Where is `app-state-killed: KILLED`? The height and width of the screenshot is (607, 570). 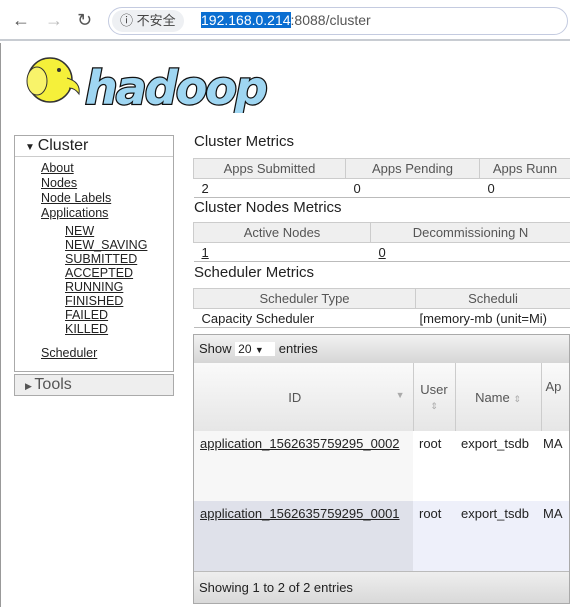
app-state-killed: KILLED is located at coordinates (119, 329).